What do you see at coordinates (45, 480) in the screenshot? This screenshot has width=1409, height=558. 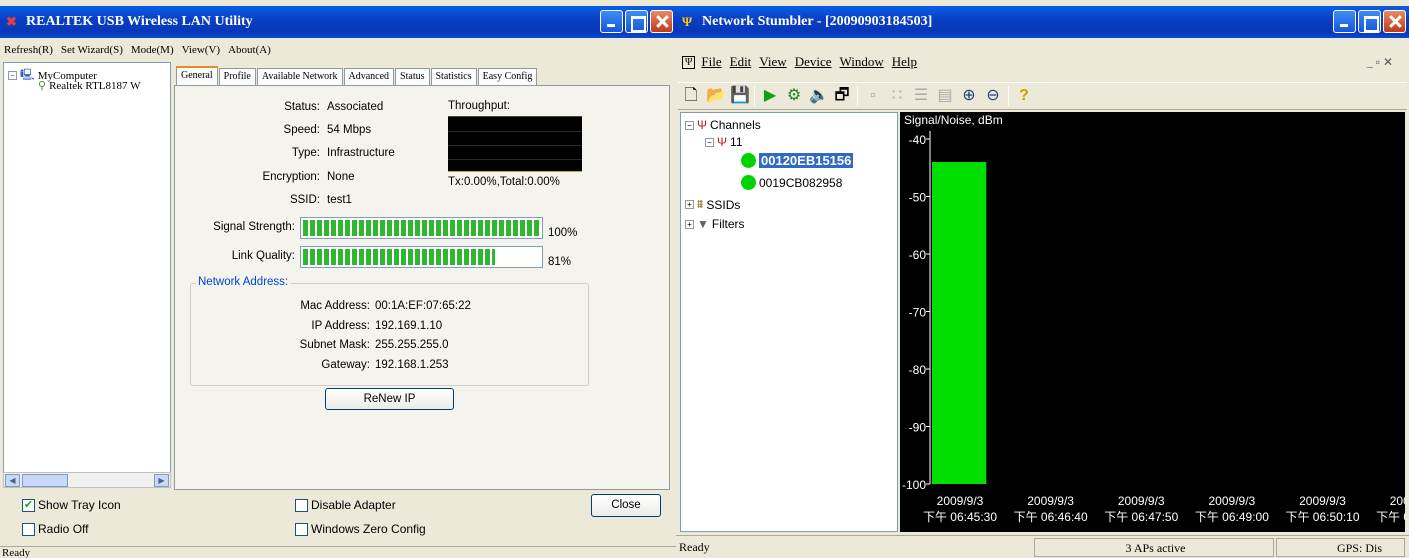 I see `scroll-thumb` at bounding box center [45, 480].